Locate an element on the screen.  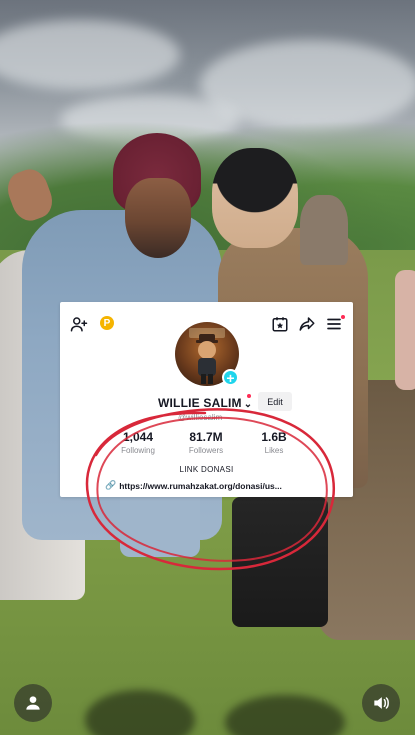
username-notification-dot is located at coordinates (249, 396).